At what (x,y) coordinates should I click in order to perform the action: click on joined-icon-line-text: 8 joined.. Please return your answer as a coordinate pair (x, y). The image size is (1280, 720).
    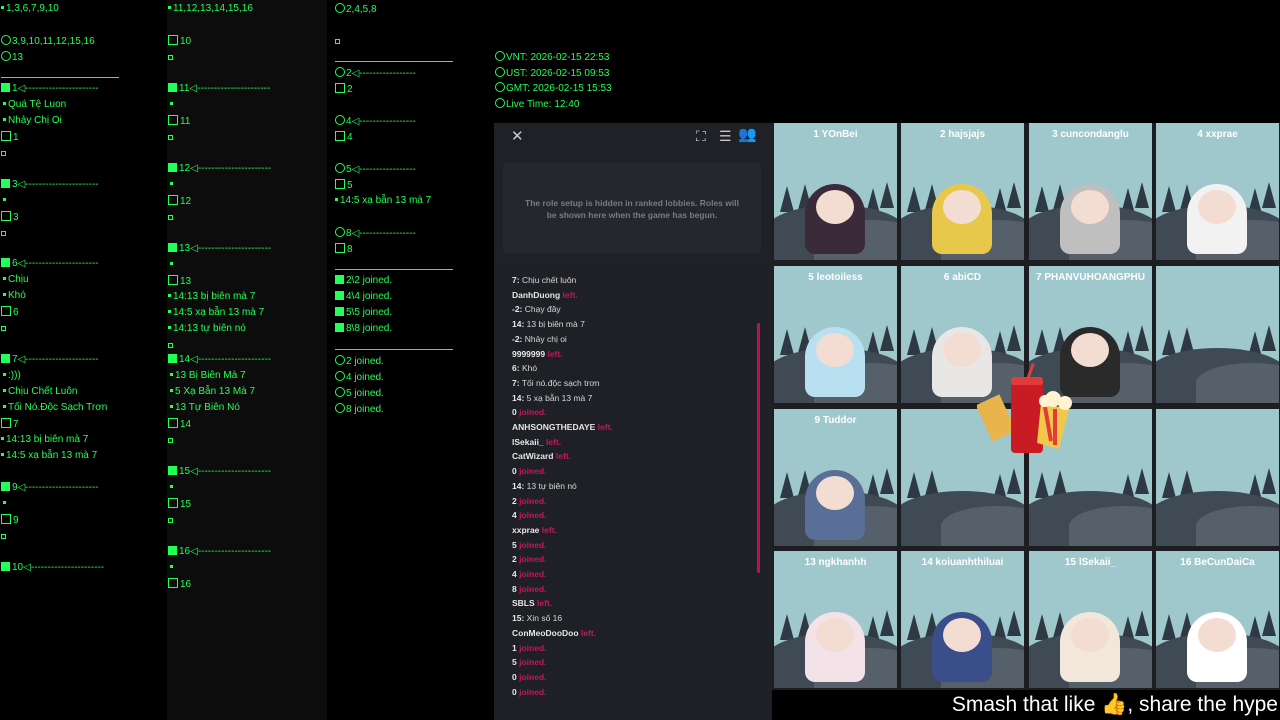
    Looking at the image, I should click on (365, 409).